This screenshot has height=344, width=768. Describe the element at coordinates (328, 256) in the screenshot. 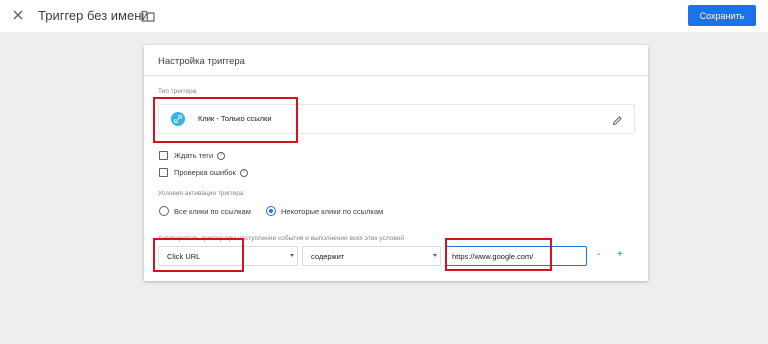

I see `operator-select-value: содержит` at that location.